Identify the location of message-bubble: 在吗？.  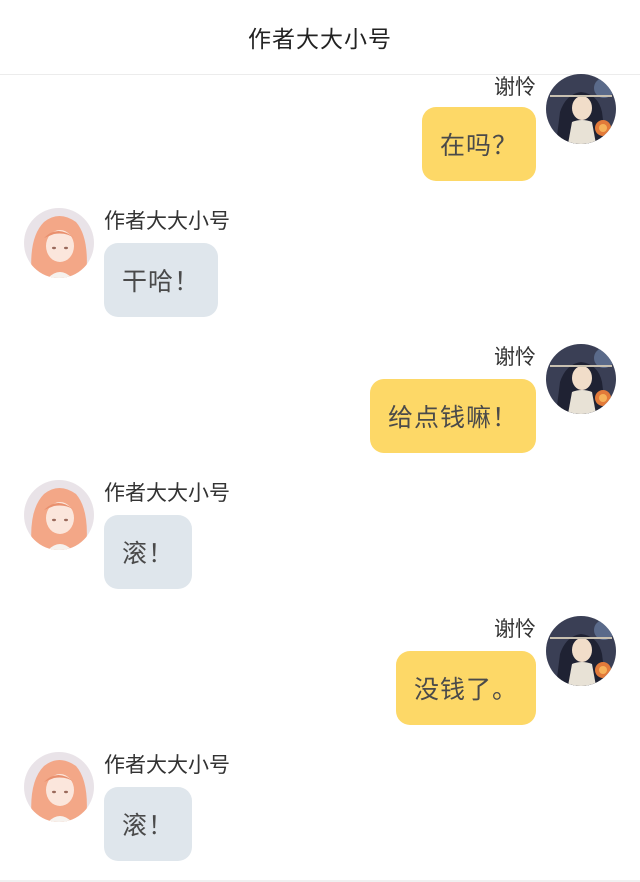
(478, 144).